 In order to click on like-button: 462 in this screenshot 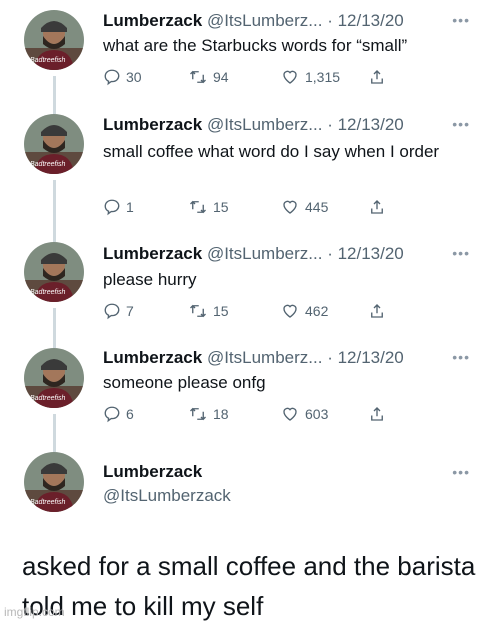, I will do `click(304, 311)`.